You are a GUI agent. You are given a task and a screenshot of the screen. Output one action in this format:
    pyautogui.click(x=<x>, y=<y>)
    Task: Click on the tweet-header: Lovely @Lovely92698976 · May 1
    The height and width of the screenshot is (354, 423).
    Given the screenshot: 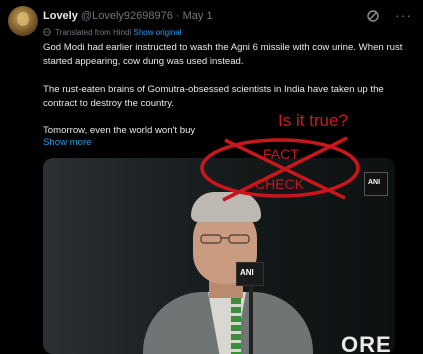 What is the action you would take?
    pyautogui.click(x=128, y=16)
    